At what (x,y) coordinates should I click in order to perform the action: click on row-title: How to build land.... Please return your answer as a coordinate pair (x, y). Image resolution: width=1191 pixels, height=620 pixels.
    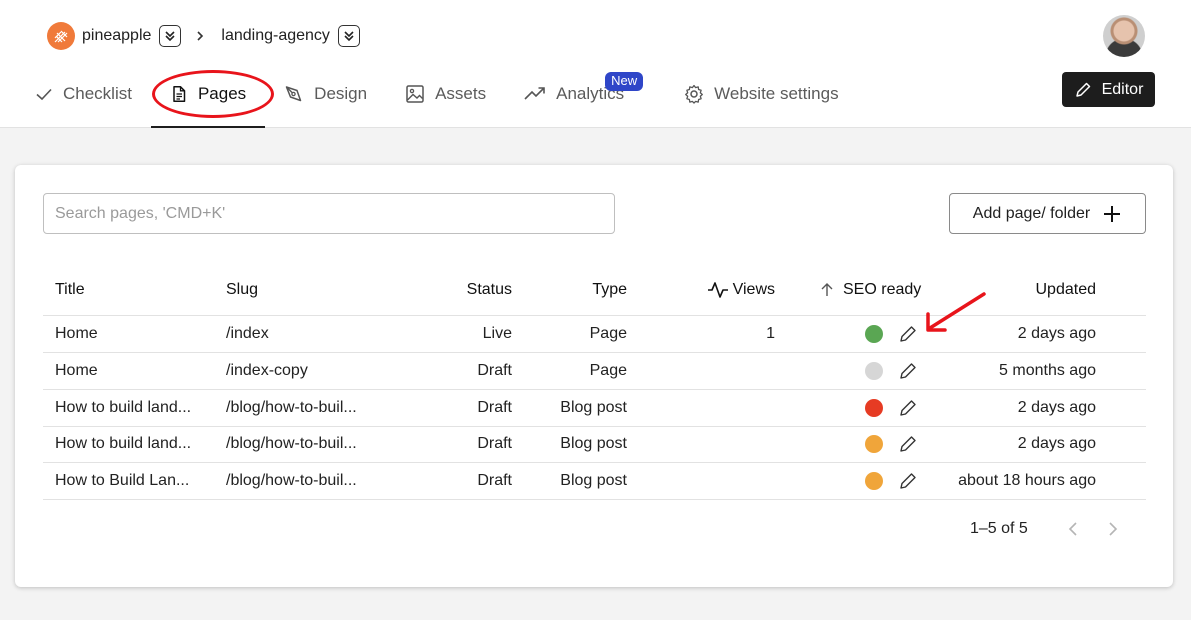
    Looking at the image, I should click on (123, 443).